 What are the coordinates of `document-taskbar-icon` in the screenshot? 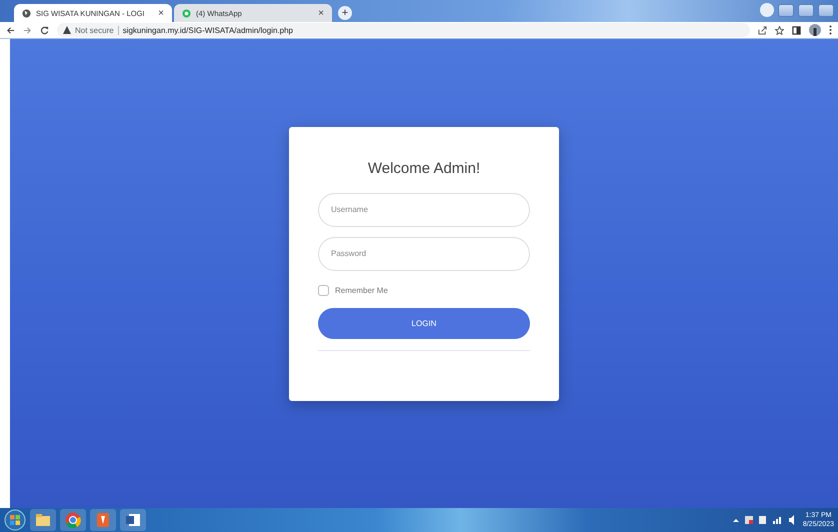 It's located at (103, 520).